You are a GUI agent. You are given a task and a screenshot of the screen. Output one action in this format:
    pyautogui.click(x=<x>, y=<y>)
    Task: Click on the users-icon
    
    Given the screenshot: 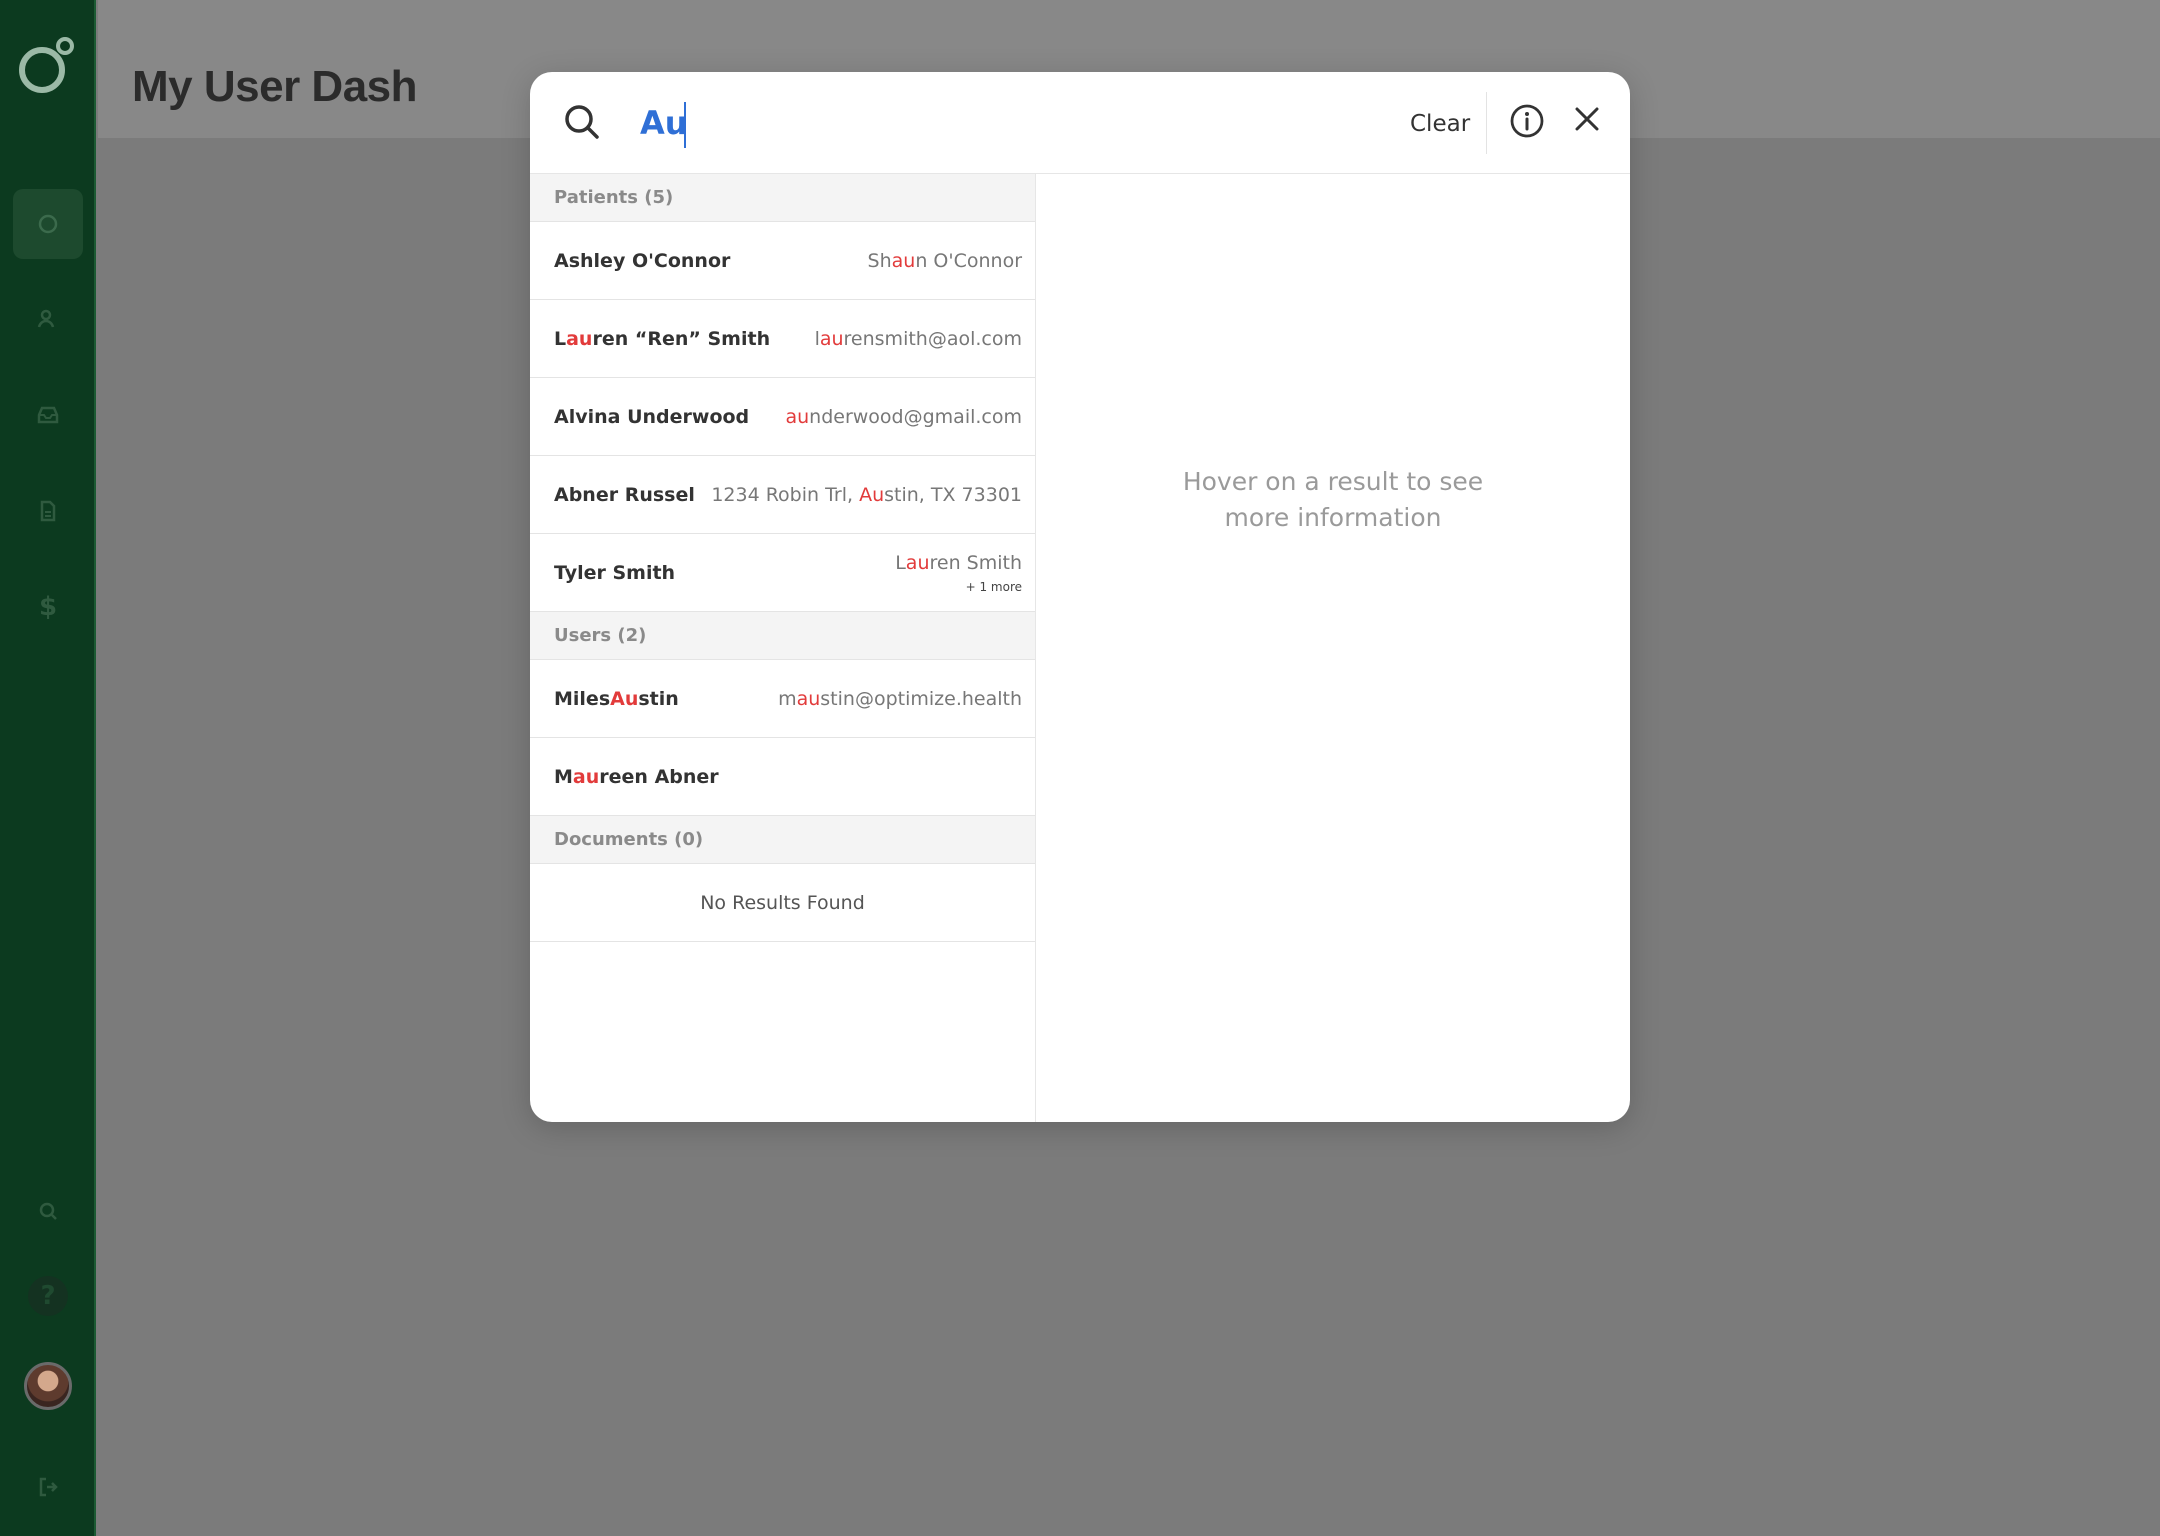 What is the action you would take?
    pyautogui.click(x=46, y=318)
    